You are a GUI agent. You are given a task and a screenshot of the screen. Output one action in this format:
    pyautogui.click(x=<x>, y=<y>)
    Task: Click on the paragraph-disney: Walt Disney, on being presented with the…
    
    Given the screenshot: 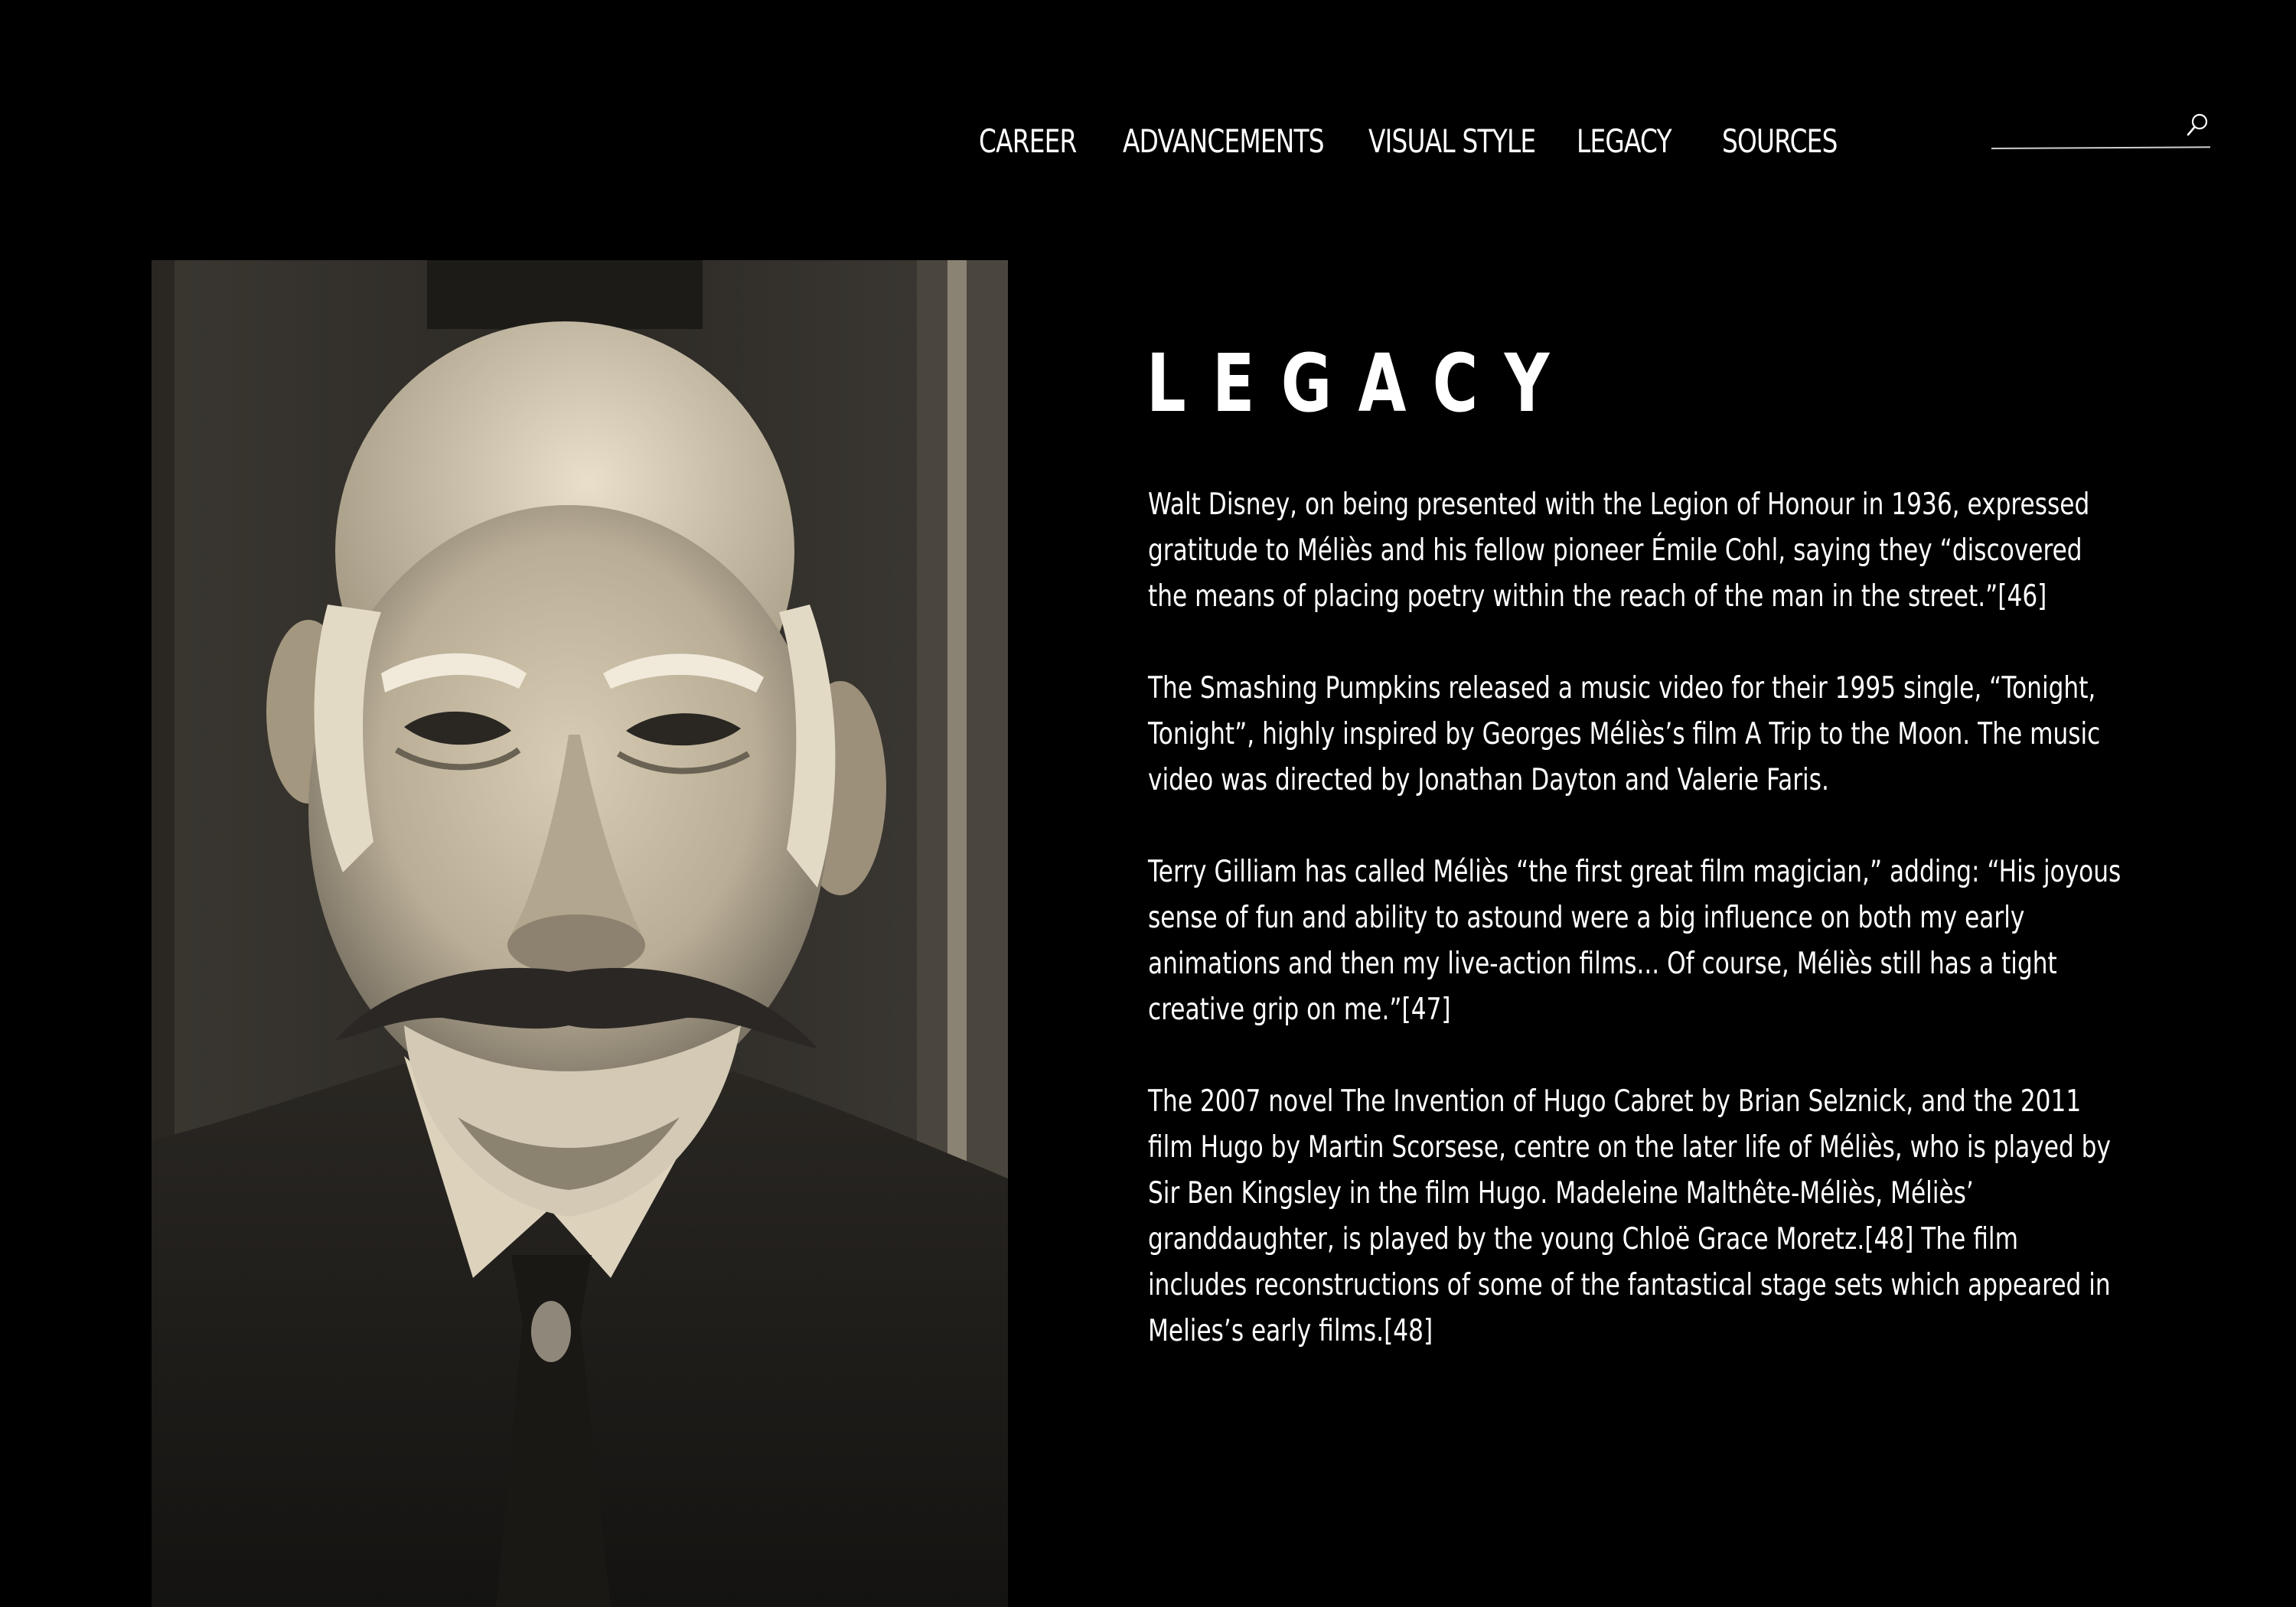 What is the action you would take?
    pyautogui.click(x=1619, y=550)
    